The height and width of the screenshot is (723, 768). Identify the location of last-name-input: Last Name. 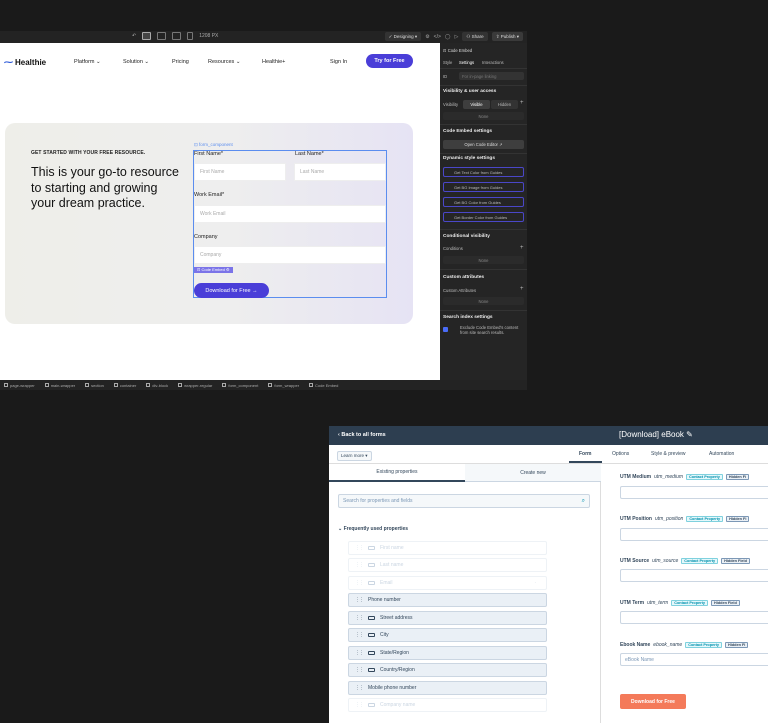
(340, 172).